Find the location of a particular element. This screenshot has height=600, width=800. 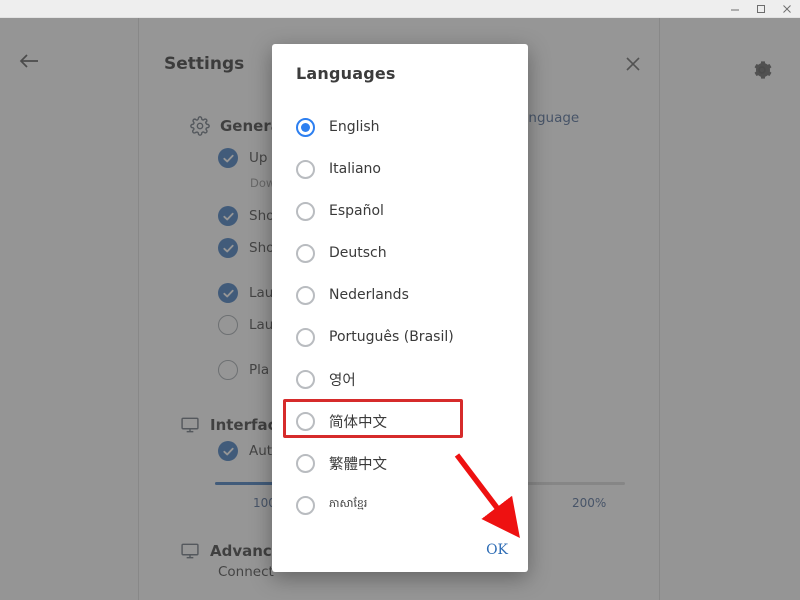

language-option-7: 简体中文 is located at coordinates (400, 421).